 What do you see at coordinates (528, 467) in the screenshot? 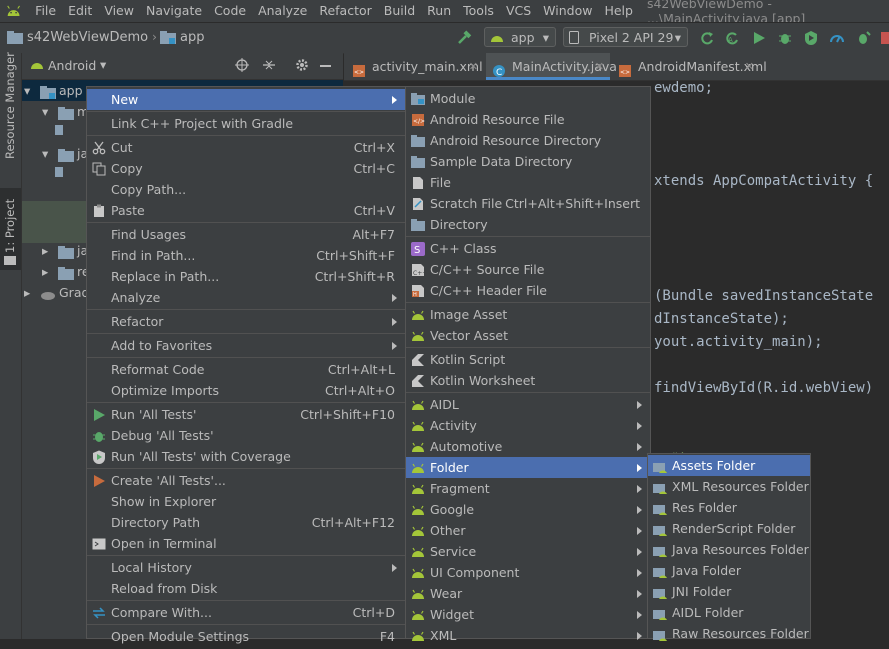
I see `menu-item-folder: Folder` at bounding box center [528, 467].